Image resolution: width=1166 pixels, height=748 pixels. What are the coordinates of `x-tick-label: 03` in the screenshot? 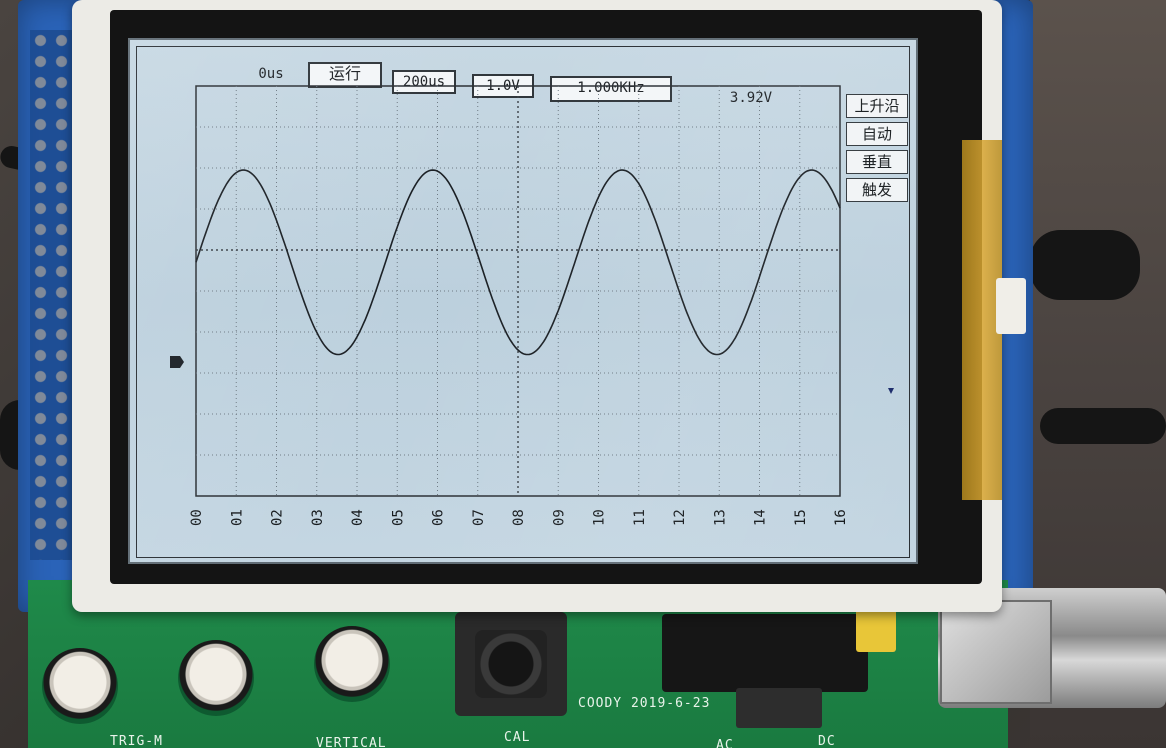 It's located at (318, 517).